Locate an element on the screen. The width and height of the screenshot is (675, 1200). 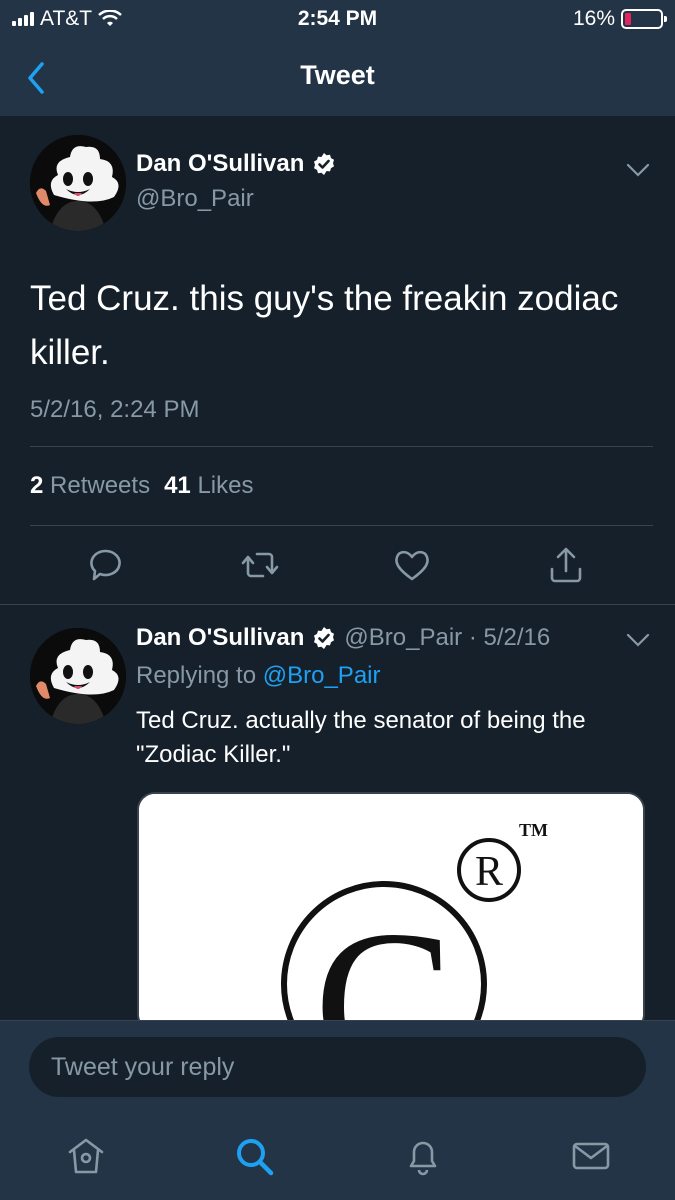
tweet-timestamp: 5/2/16, 2:24 PM is located at coordinates (115, 409).